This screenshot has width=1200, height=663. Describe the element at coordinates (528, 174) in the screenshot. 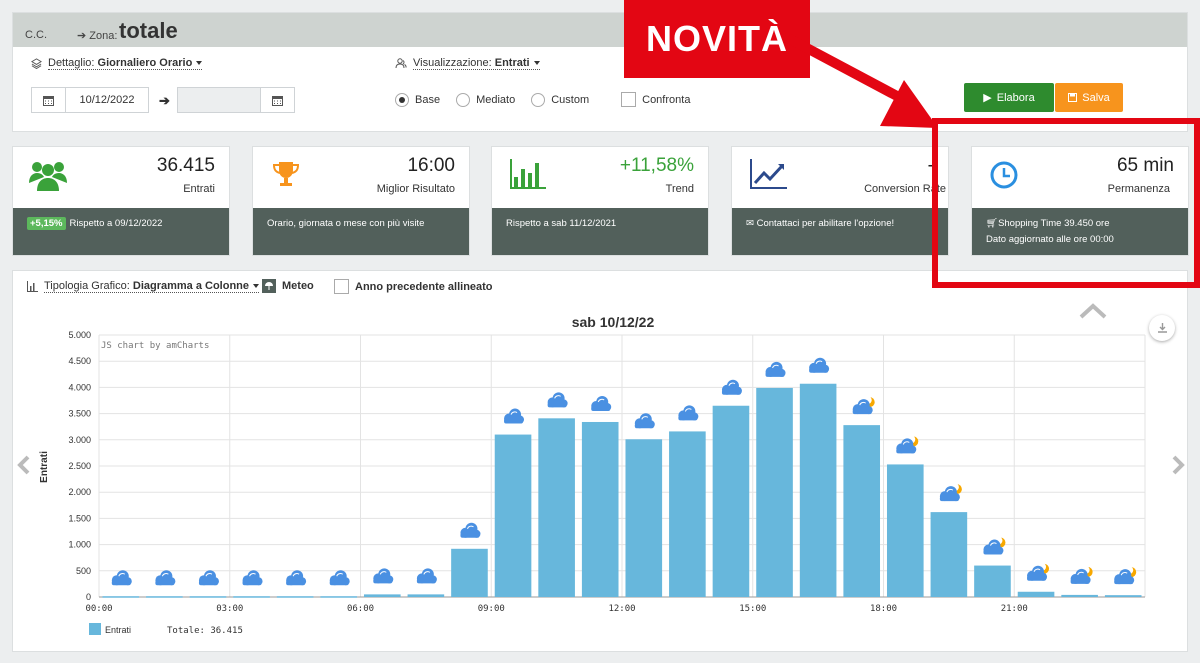

I see `bar-chart-icon` at that location.